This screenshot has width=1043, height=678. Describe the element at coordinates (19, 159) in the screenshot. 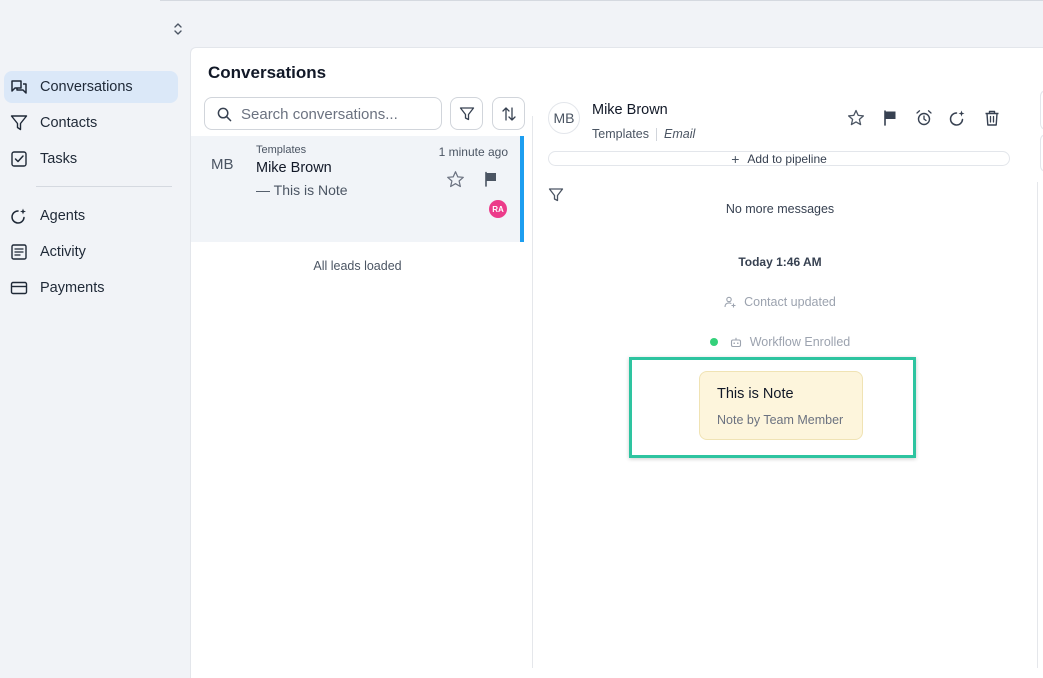

I see `task-check-icon` at that location.